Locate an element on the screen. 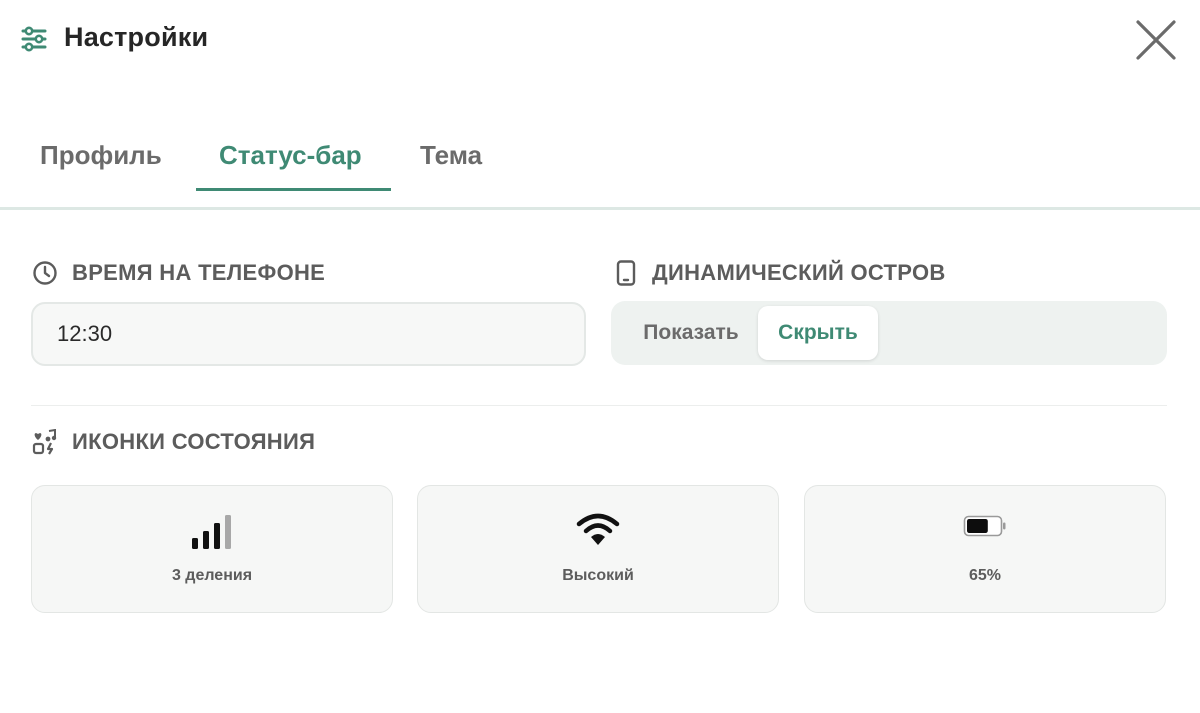 This screenshot has height=713, width=1200. clock-icon is located at coordinates (45, 273).